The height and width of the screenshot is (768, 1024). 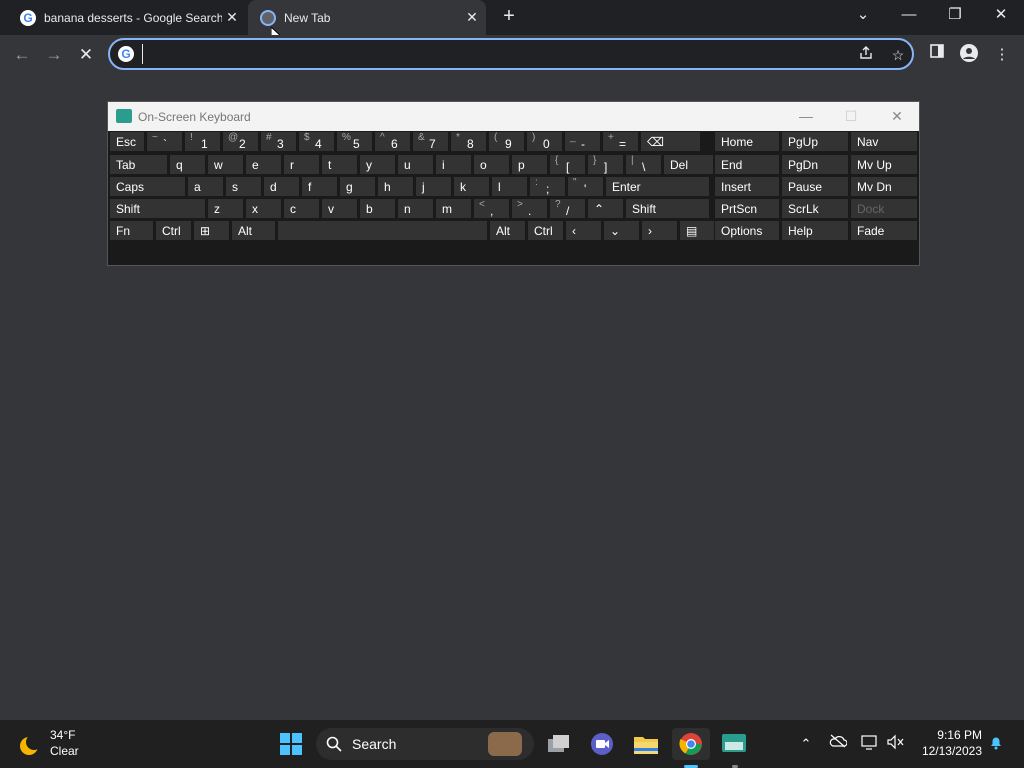 I want to click on osk-key-[: {[, so click(x=567, y=164).